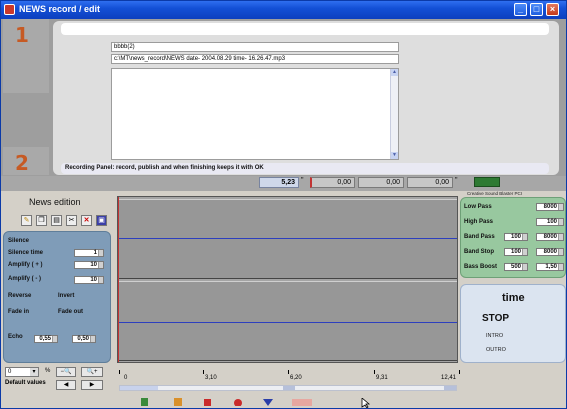 The height and width of the screenshot is (409, 567). I want to click on timeline-scroll-marker, so click(289, 388).